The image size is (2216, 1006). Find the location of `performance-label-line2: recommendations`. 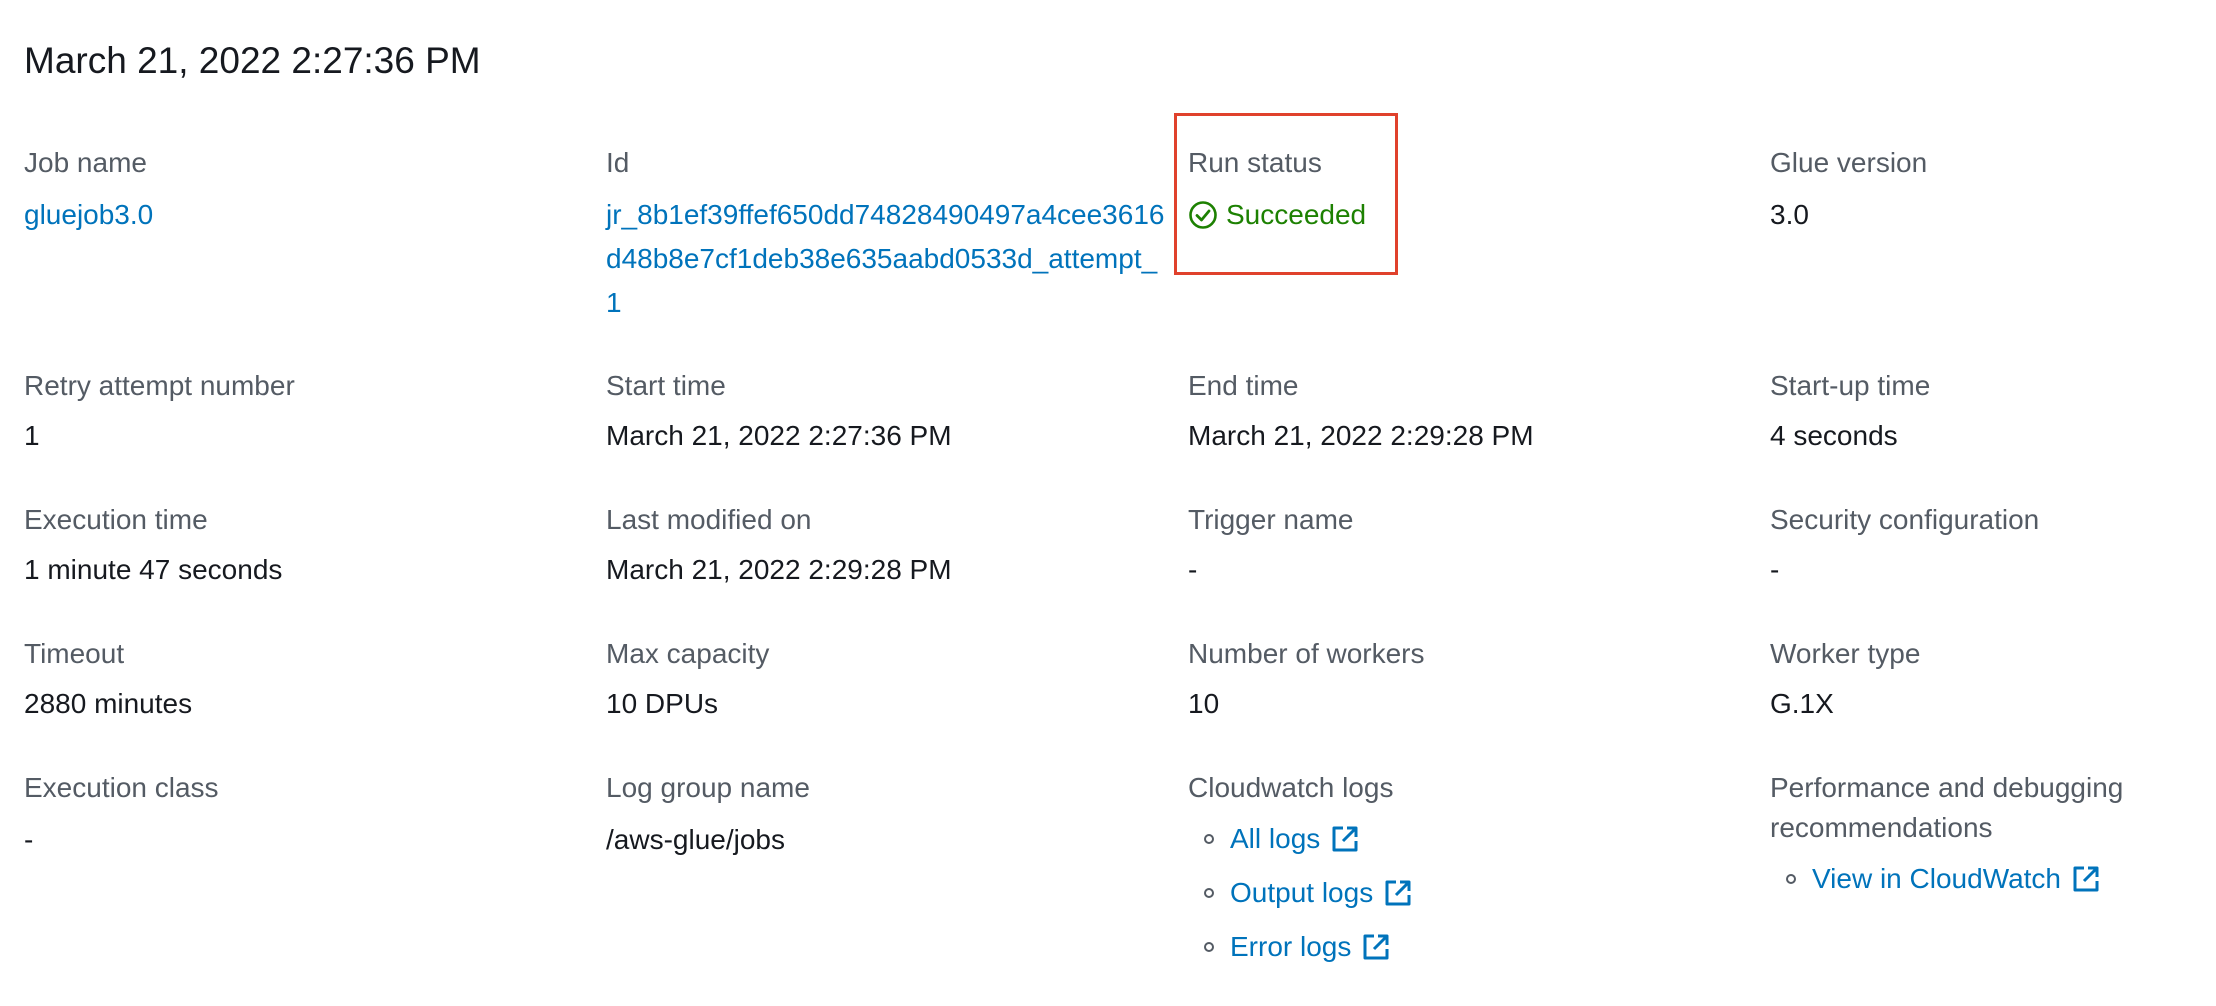

performance-label-line2: recommendations is located at coordinates (1881, 827).